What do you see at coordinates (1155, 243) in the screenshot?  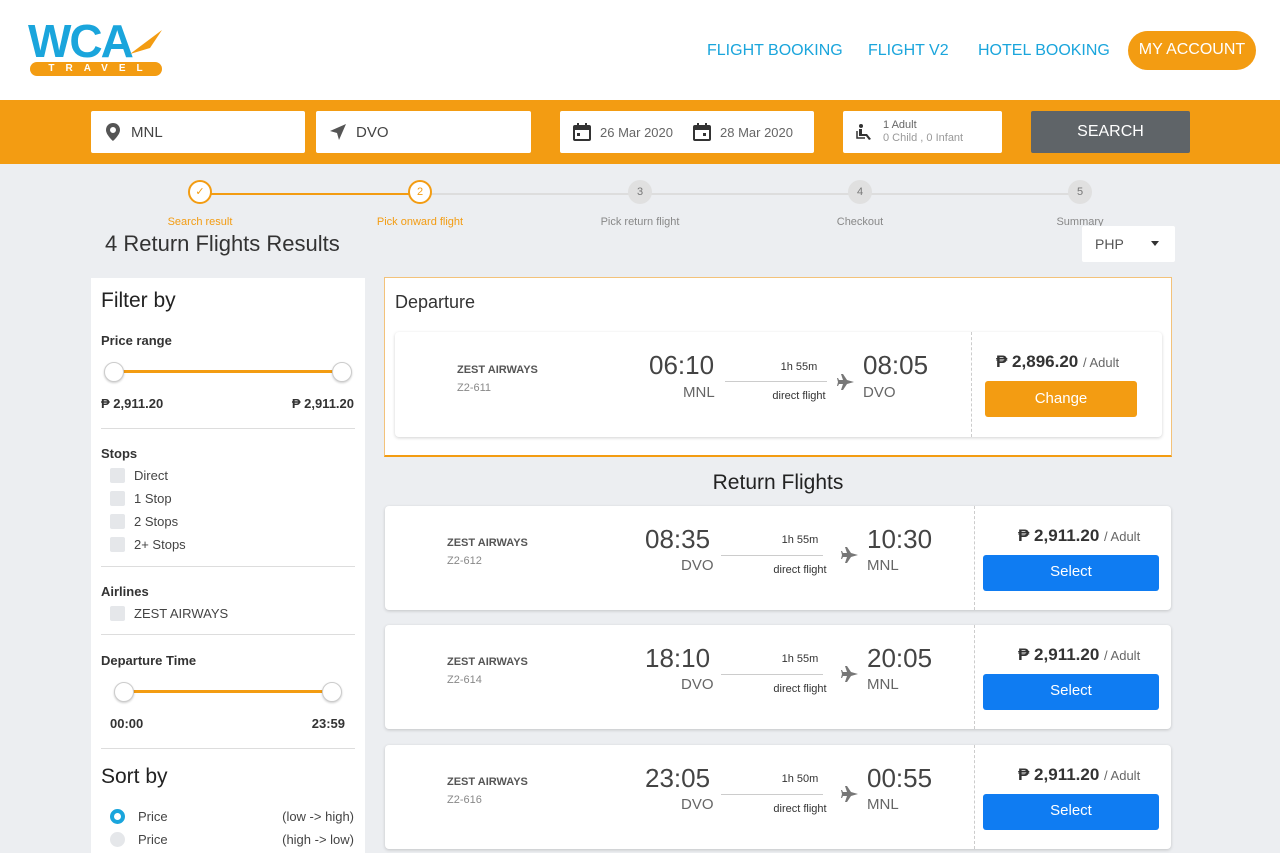 I see `caret-down-icon` at bounding box center [1155, 243].